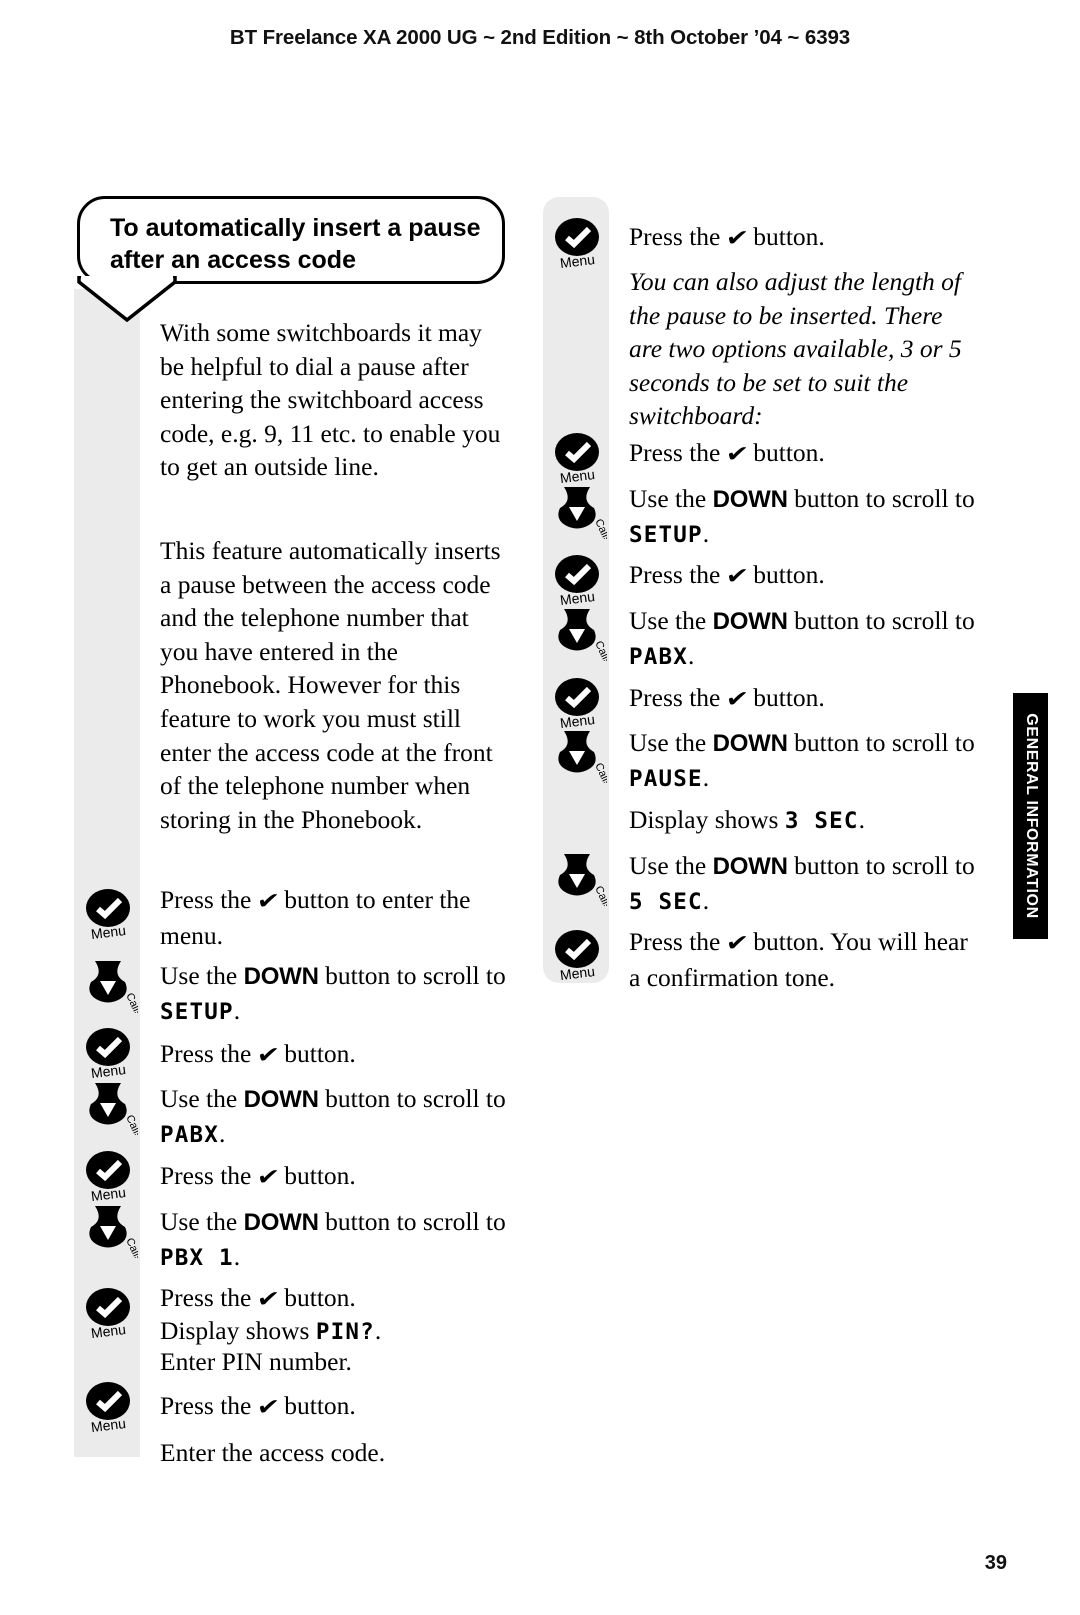  I want to click on right-step-4: Use the DOWN button to scroll to SETUP., so click(805, 517).